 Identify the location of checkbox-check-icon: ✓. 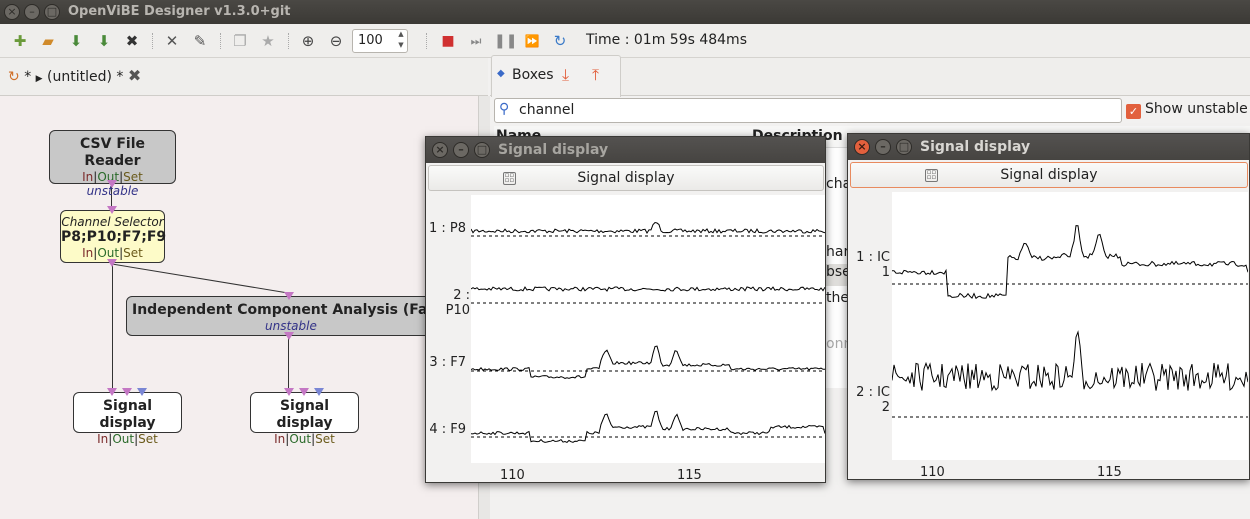
(1133, 111).